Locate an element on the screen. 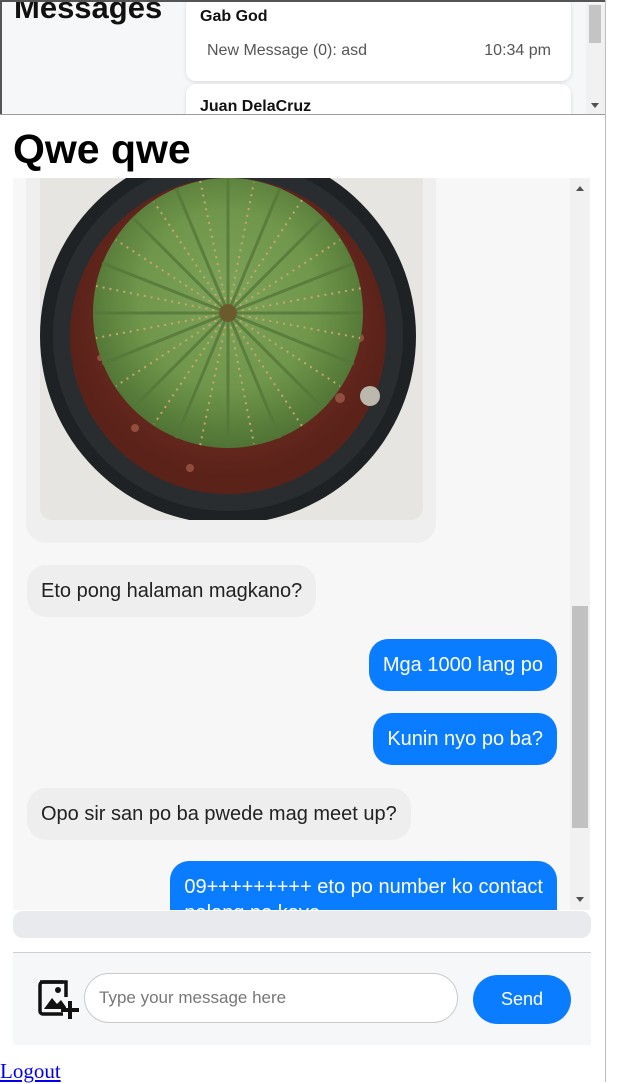 This screenshot has height=1084, width=623. send-button: Send is located at coordinates (522, 999).